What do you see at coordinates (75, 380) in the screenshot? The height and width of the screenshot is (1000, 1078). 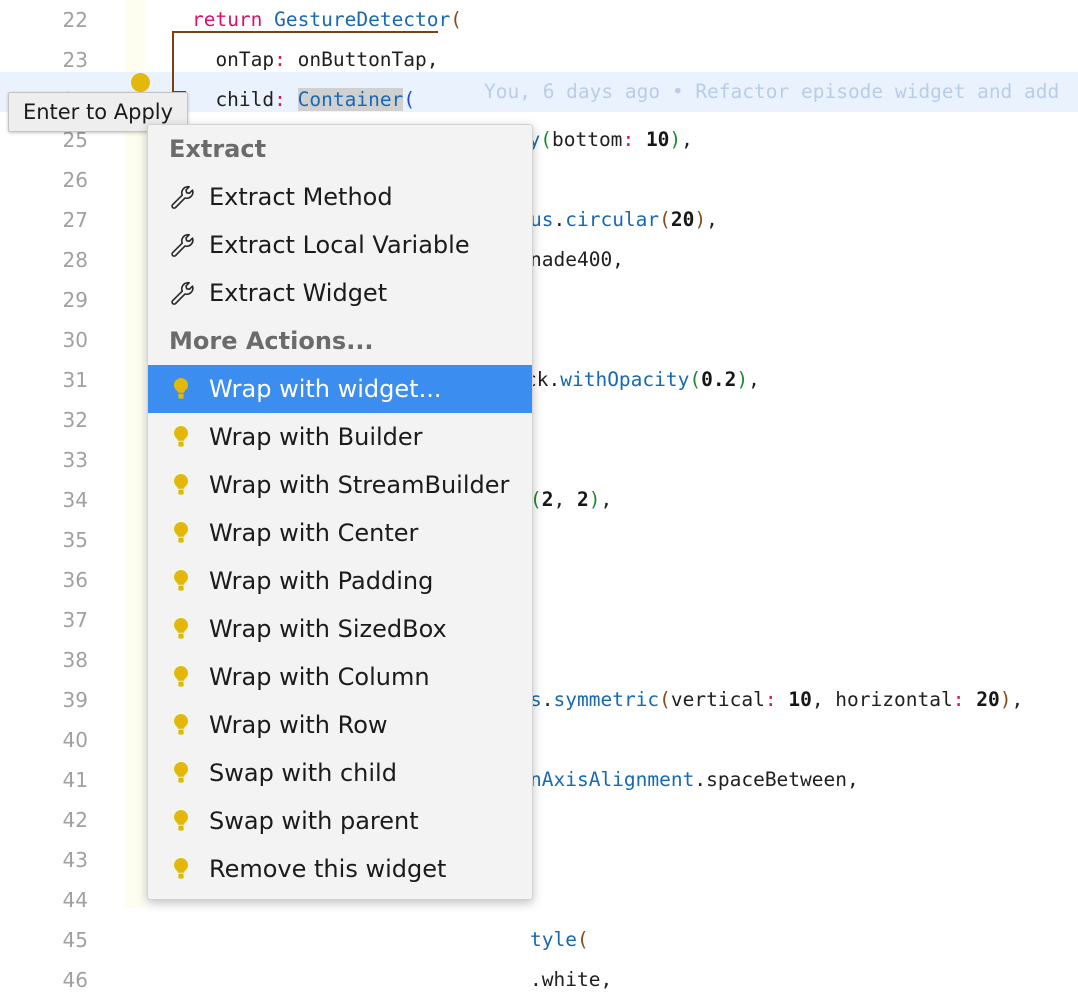 I see `line-number: 31` at bounding box center [75, 380].